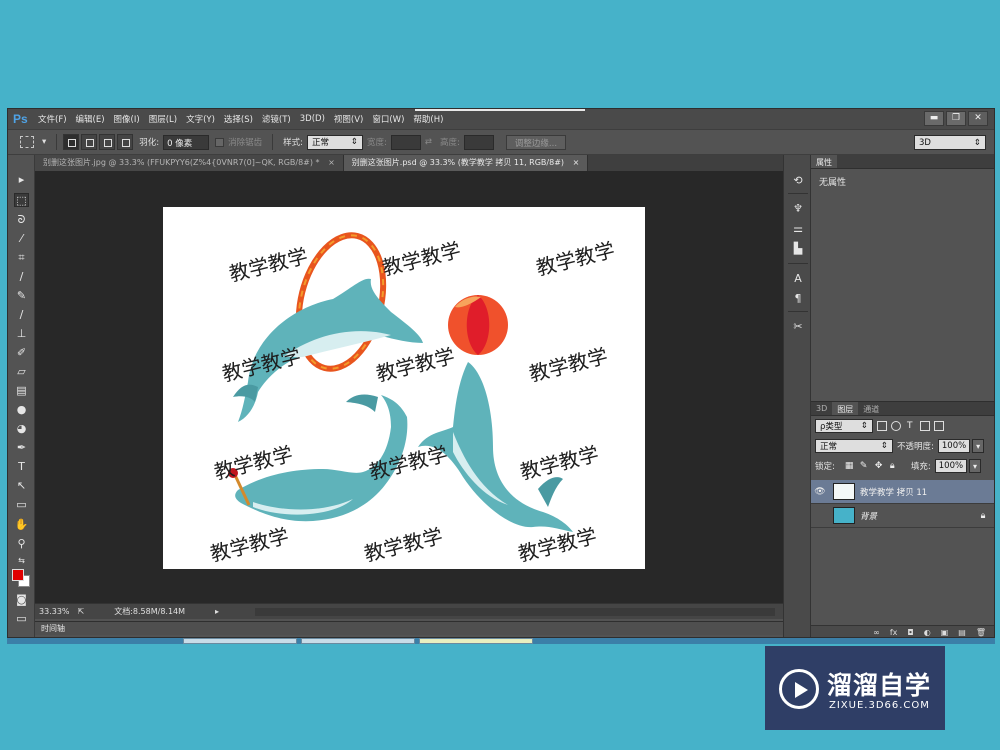 The image size is (1000, 750). I want to click on antialias-checkbox, so click(220, 142).